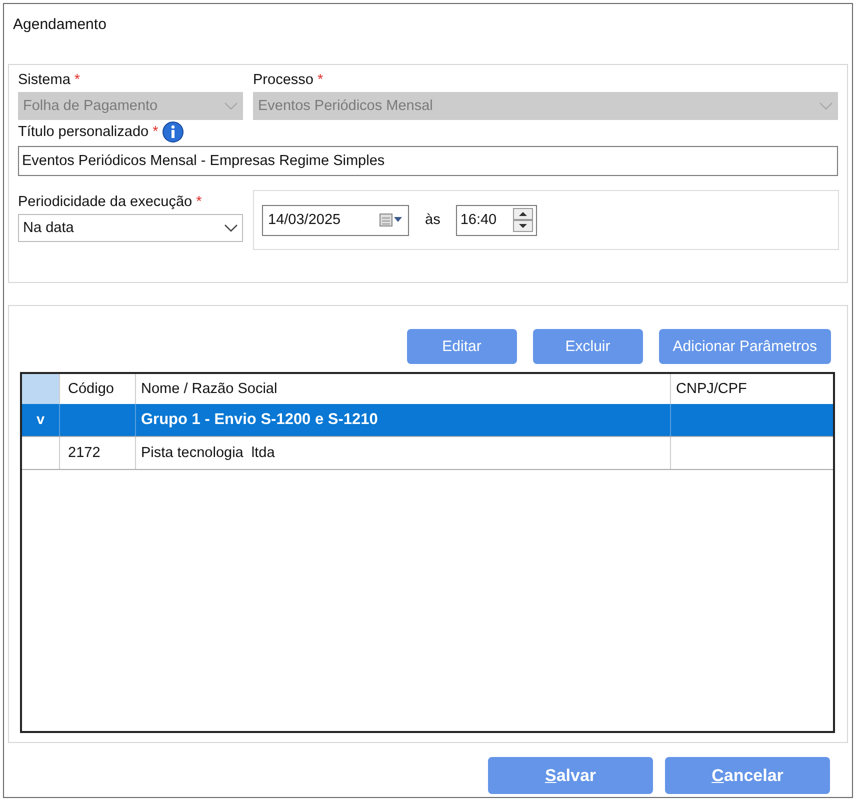 The height and width of the screenshot is (801, 856). Describe the element at coordinates (744, 346) in the screenshot. I see `action-button: Adicionar Parâmetros` at that location.